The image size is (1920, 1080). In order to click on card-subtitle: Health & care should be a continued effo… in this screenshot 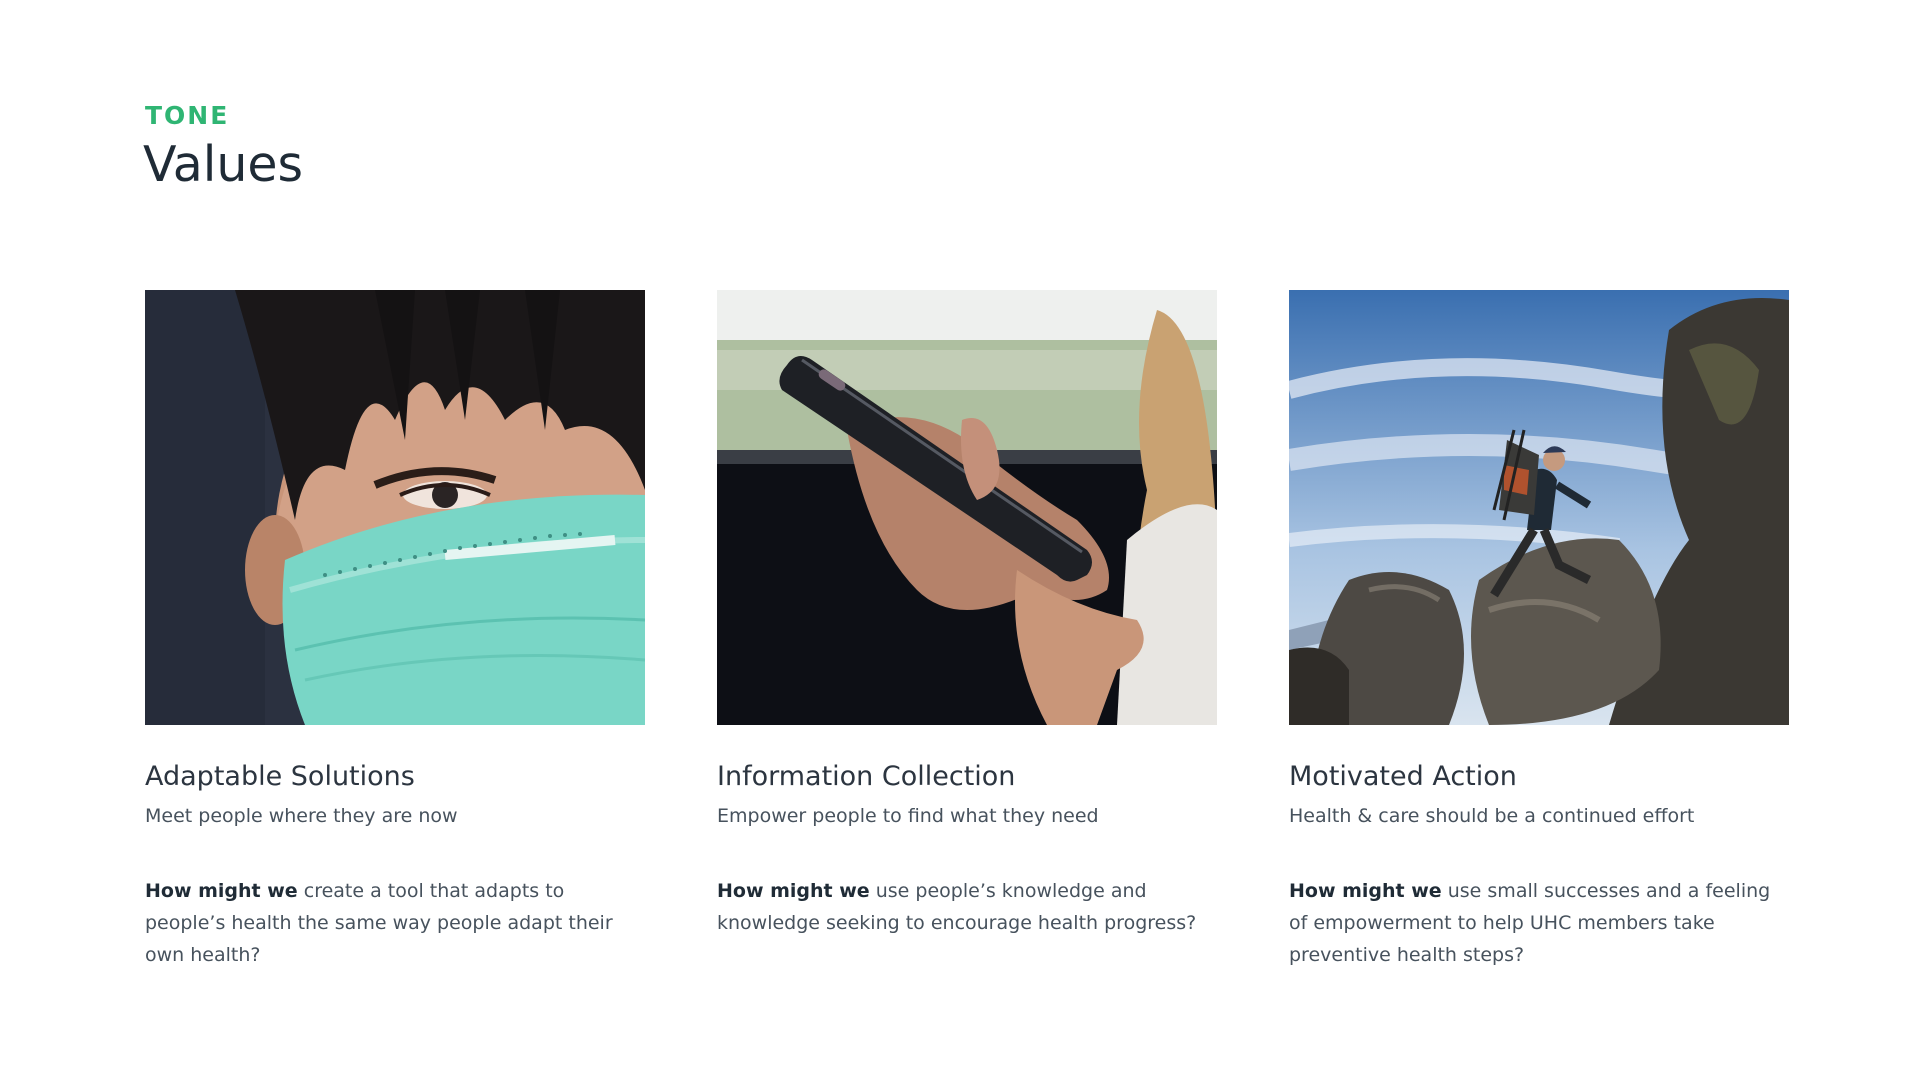, I will do `click(1492, 816)`.